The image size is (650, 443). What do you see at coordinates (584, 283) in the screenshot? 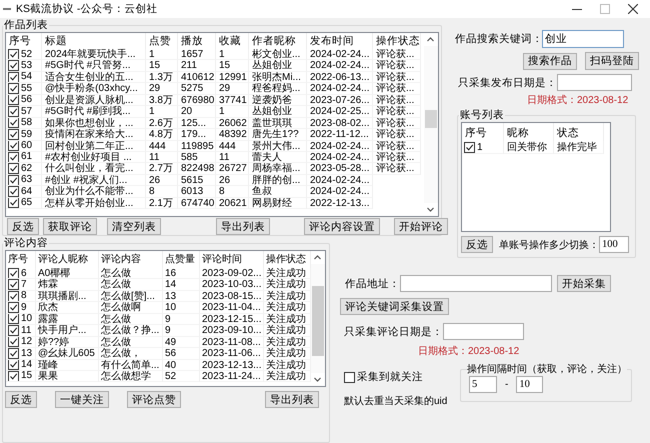
I see `button: 开始采集` at bounding box center [584, 283].